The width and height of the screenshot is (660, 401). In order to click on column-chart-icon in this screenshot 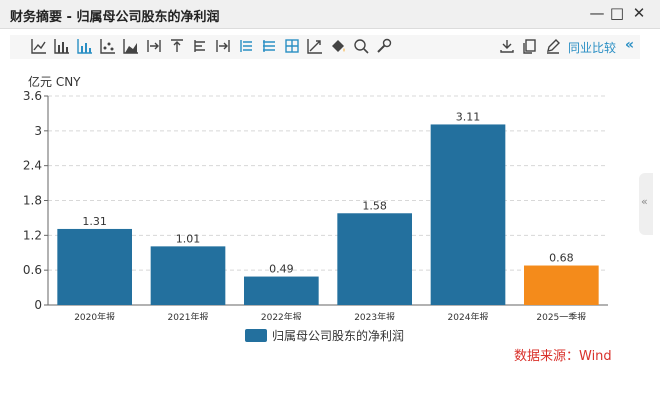, I will do `click(85, 46)`.